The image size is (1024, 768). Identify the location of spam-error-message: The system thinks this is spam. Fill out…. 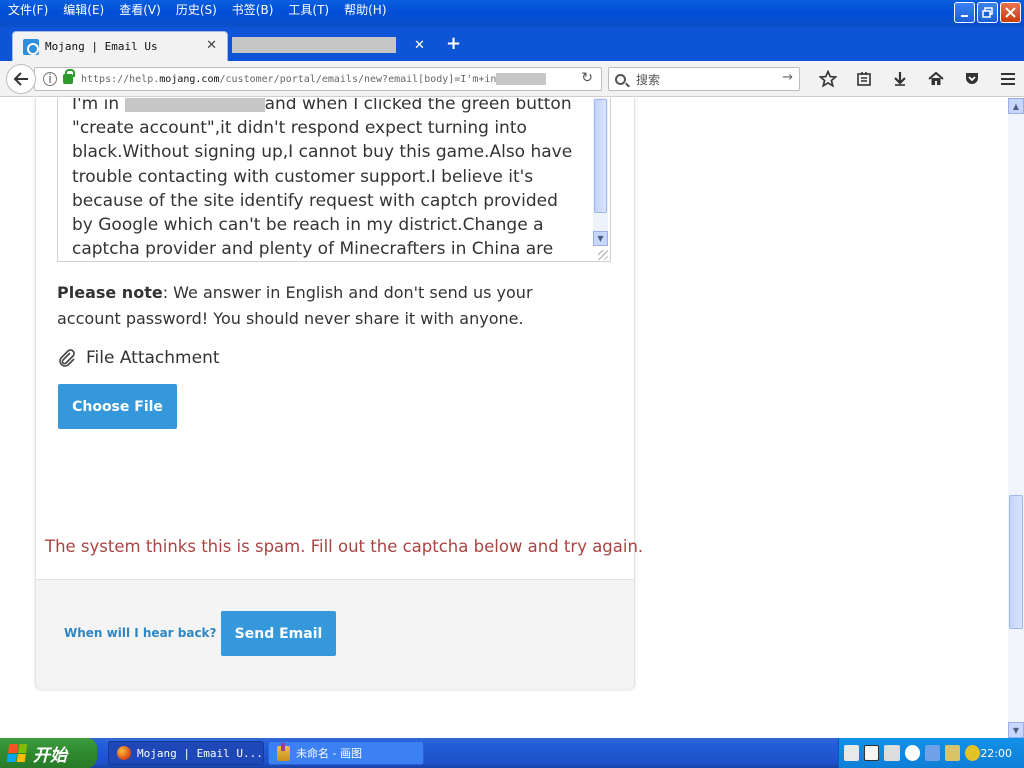
(344, 546).